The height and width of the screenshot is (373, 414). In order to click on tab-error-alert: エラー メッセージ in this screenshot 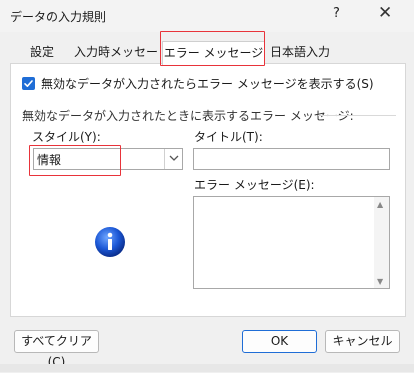, I will do `click(213, 53)`.